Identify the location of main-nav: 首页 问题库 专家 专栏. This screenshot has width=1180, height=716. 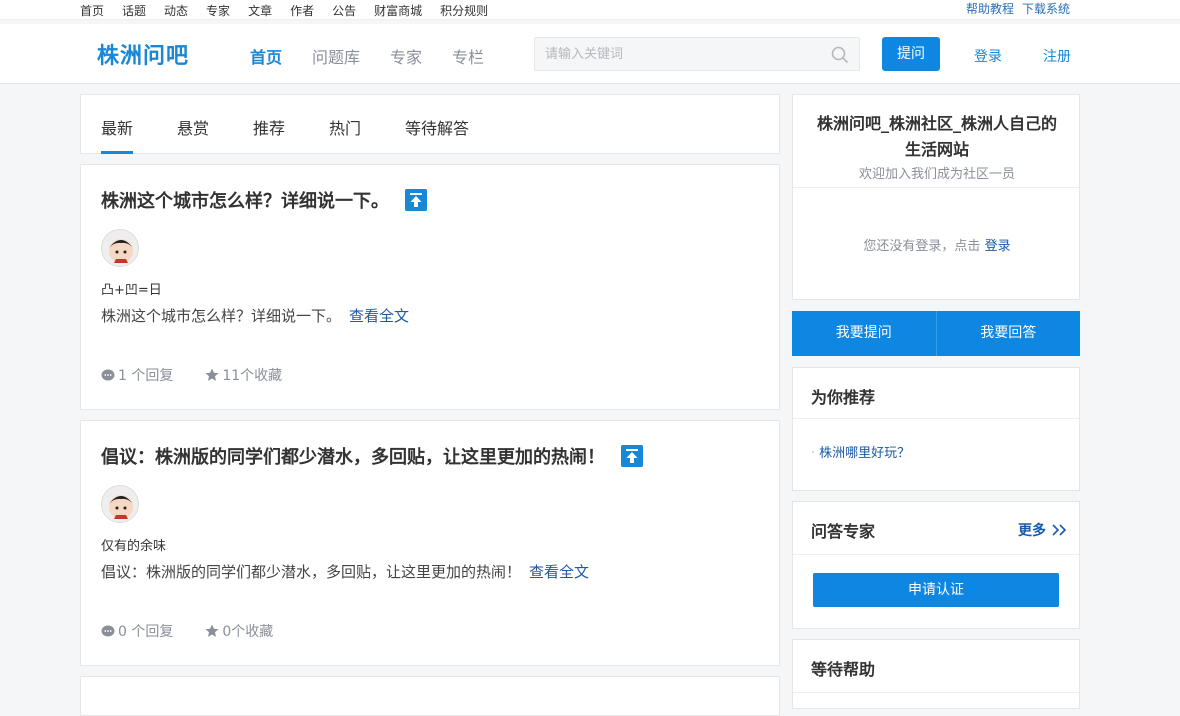
(382, 56).